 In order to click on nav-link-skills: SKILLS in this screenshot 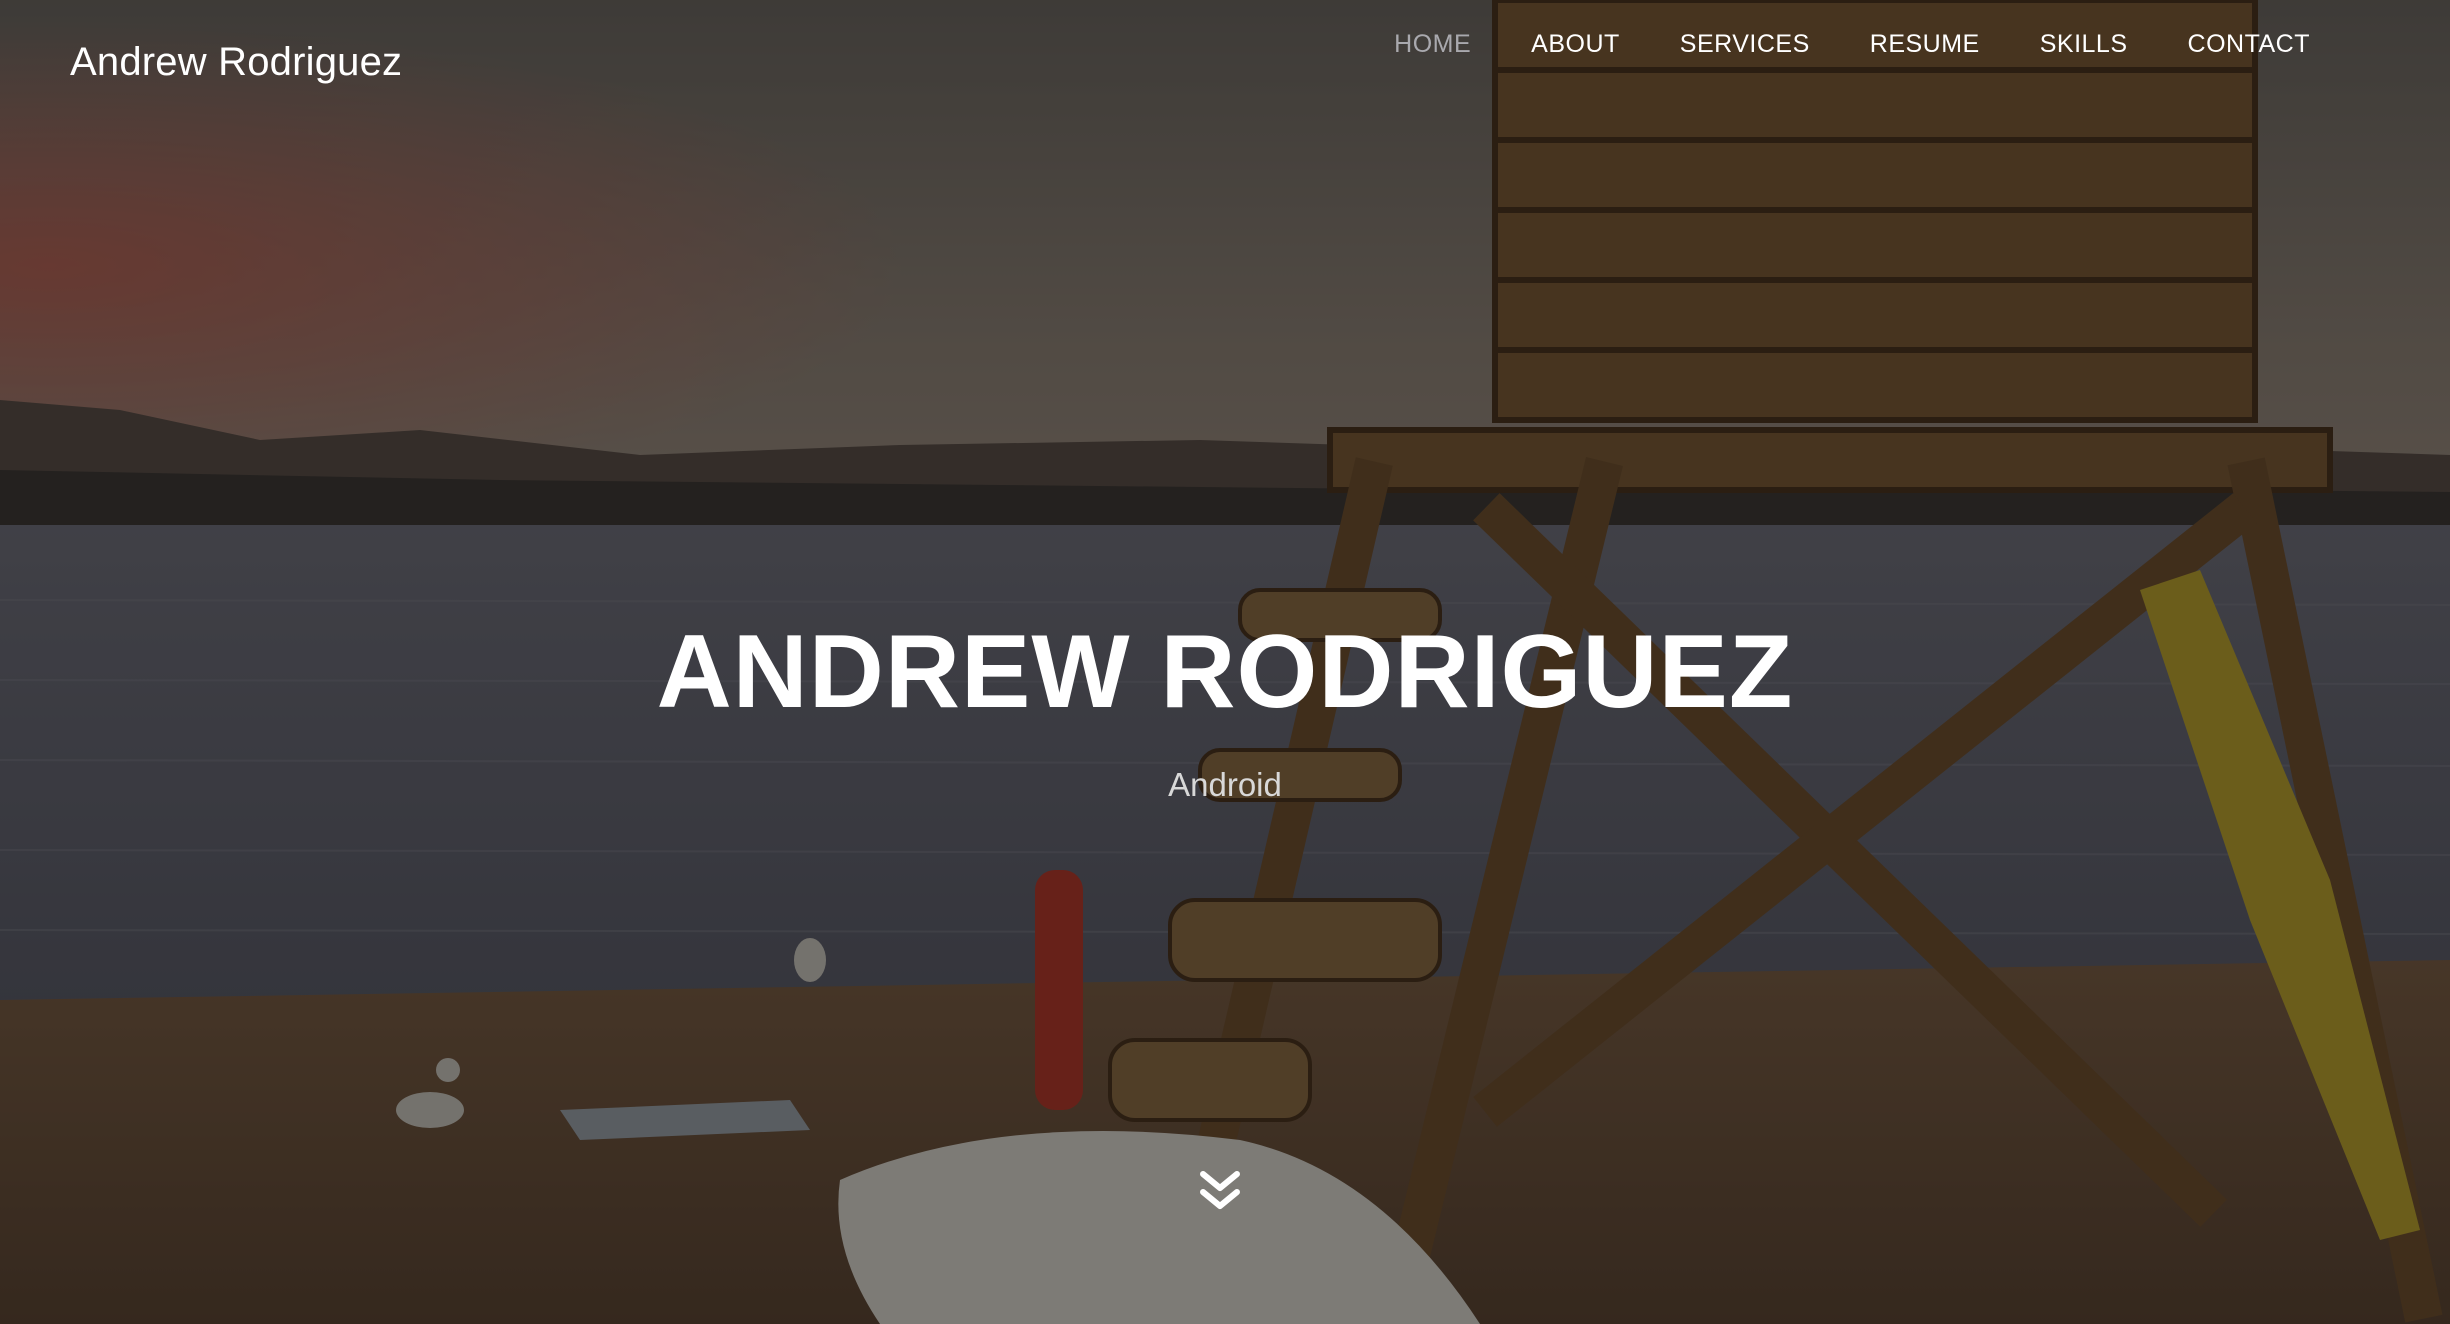, I will do `click(2084, 44)`.